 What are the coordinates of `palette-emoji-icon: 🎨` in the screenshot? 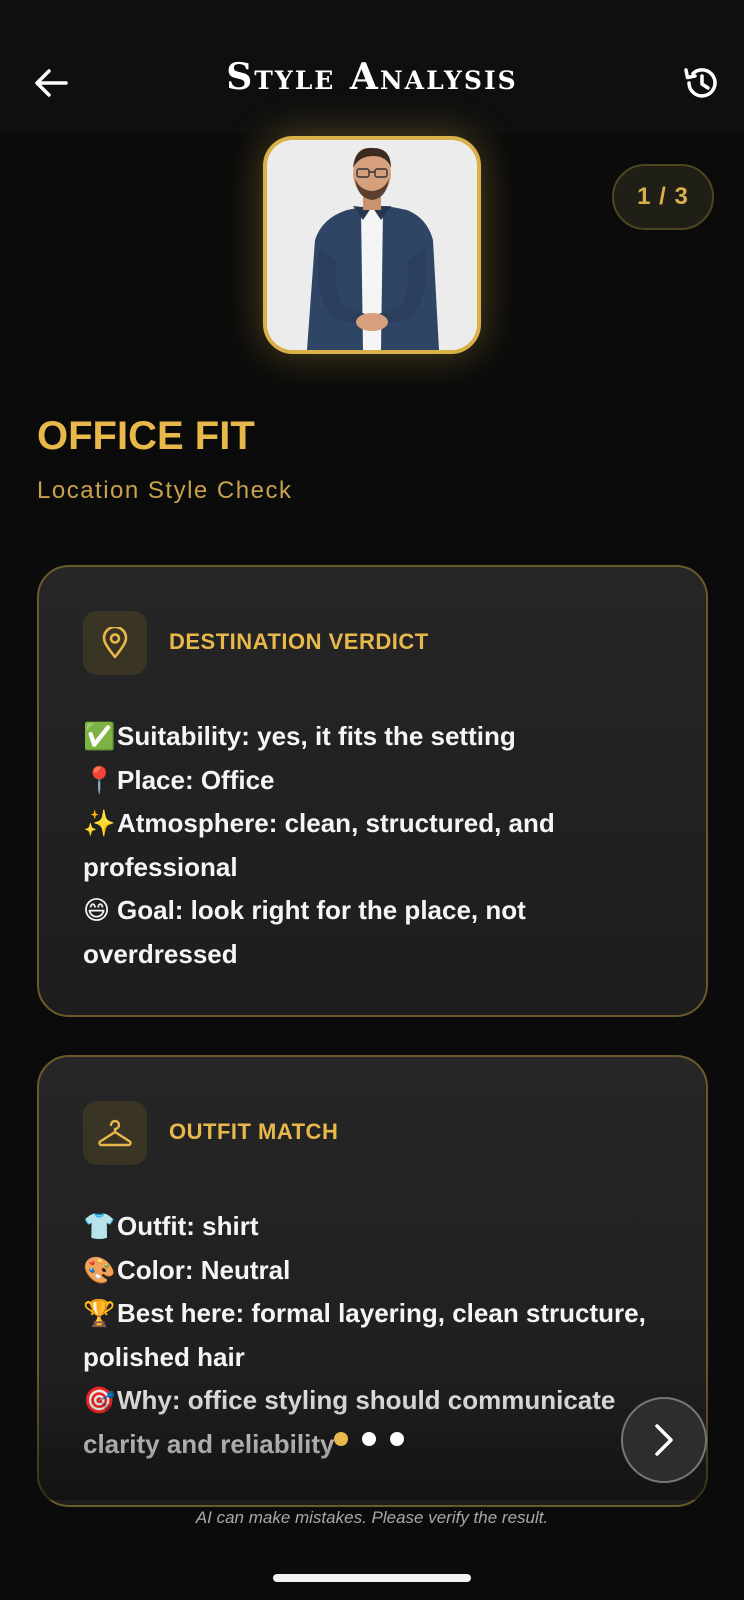 It's located at (99, 1269).